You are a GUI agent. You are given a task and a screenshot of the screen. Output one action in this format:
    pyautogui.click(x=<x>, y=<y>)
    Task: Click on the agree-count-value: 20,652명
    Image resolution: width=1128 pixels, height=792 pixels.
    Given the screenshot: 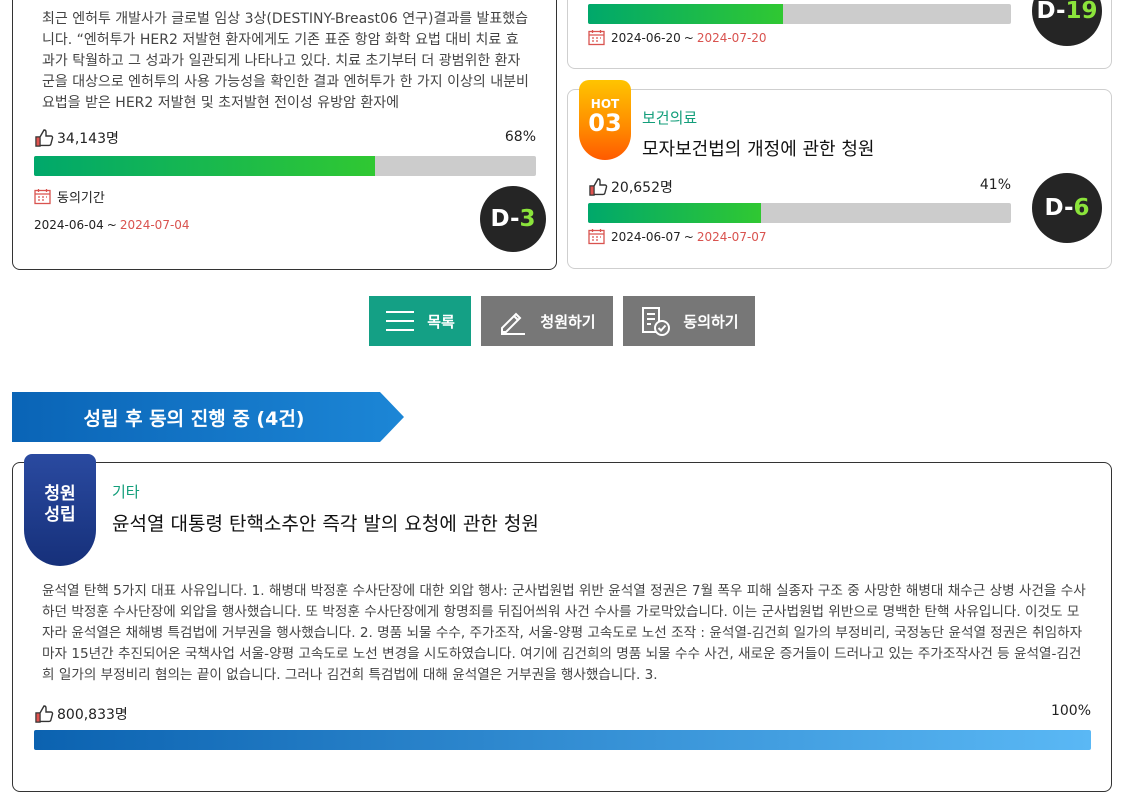 What is the action you would take?
    pyautogui.click(x=642, y=188)
    